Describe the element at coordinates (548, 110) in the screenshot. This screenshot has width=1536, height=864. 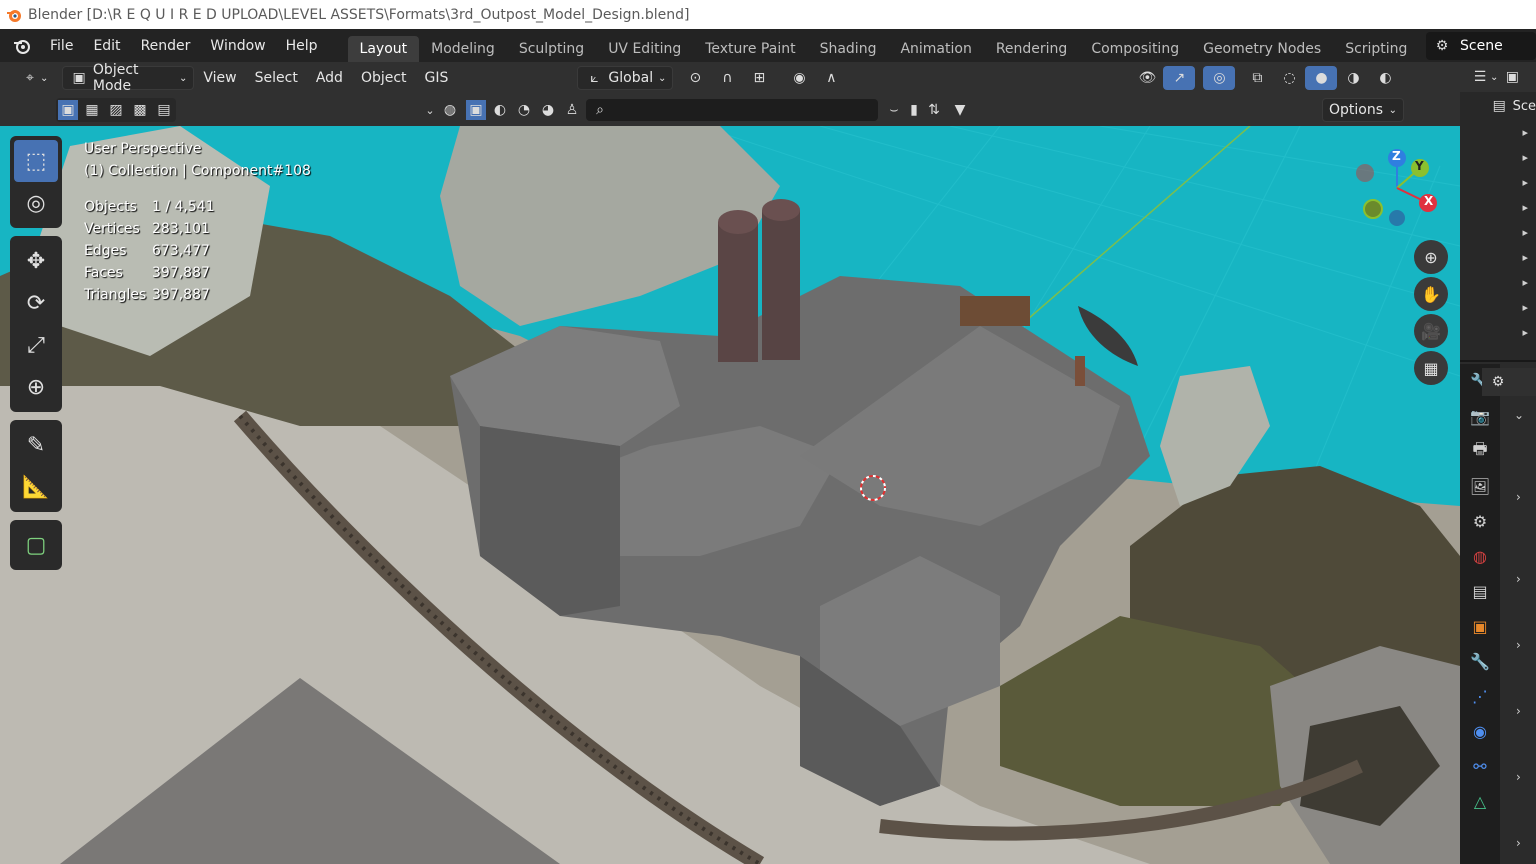
I see `filter-other-icon: ◕` at that location.